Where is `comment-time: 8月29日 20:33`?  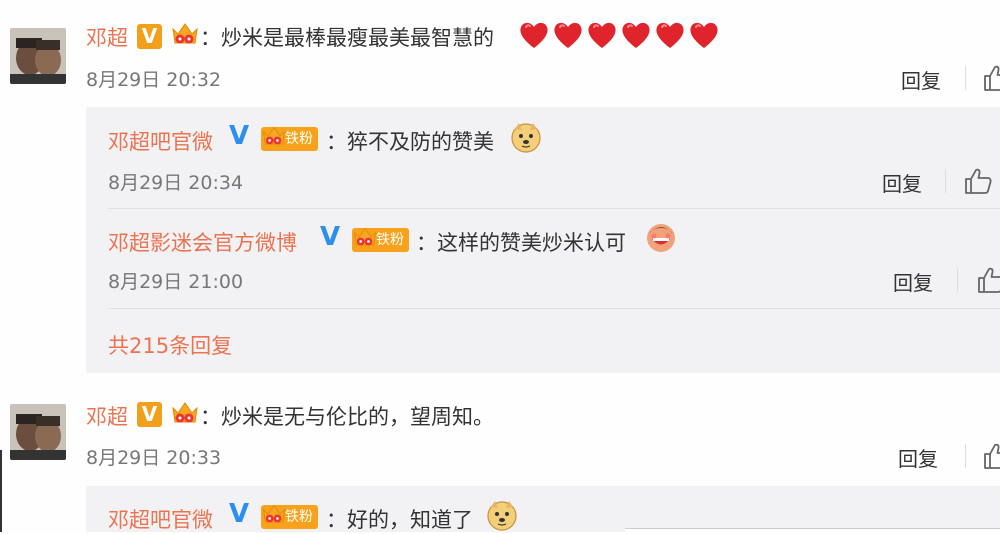
comment-time: 8月29日 20:33 is located at coordinates (154, 458).